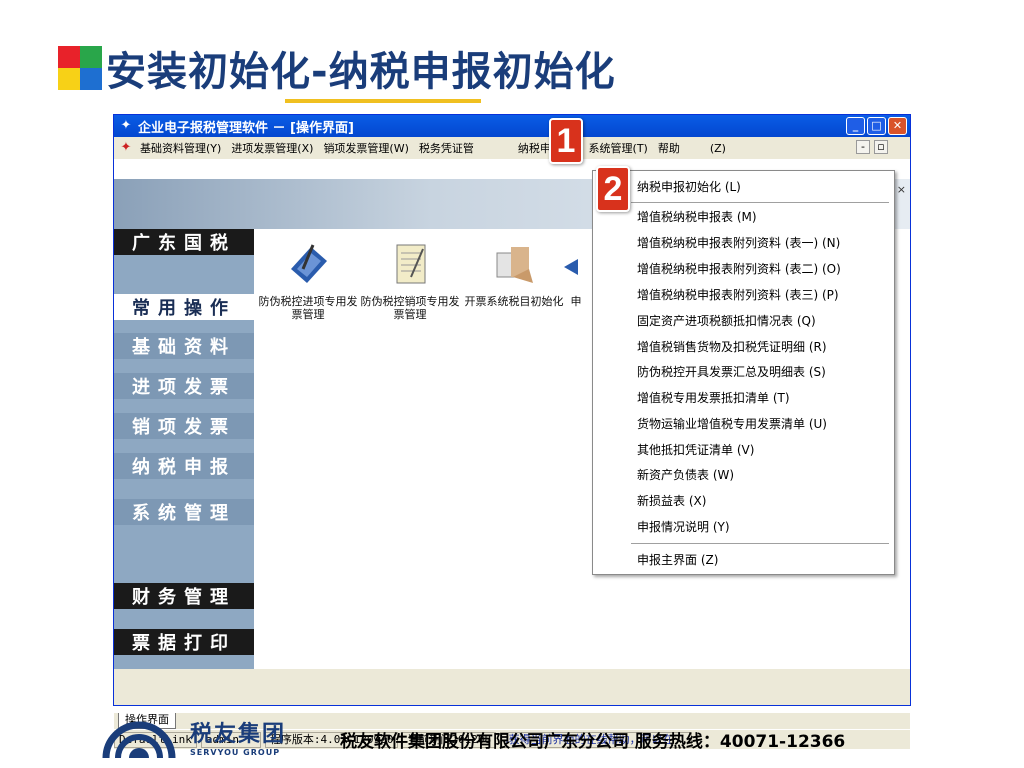  Describe the element at coordinates (697, 216) in the screenshot. I see `menu-item-vat-return: 增值税纳税申报表 (M)` at that location.